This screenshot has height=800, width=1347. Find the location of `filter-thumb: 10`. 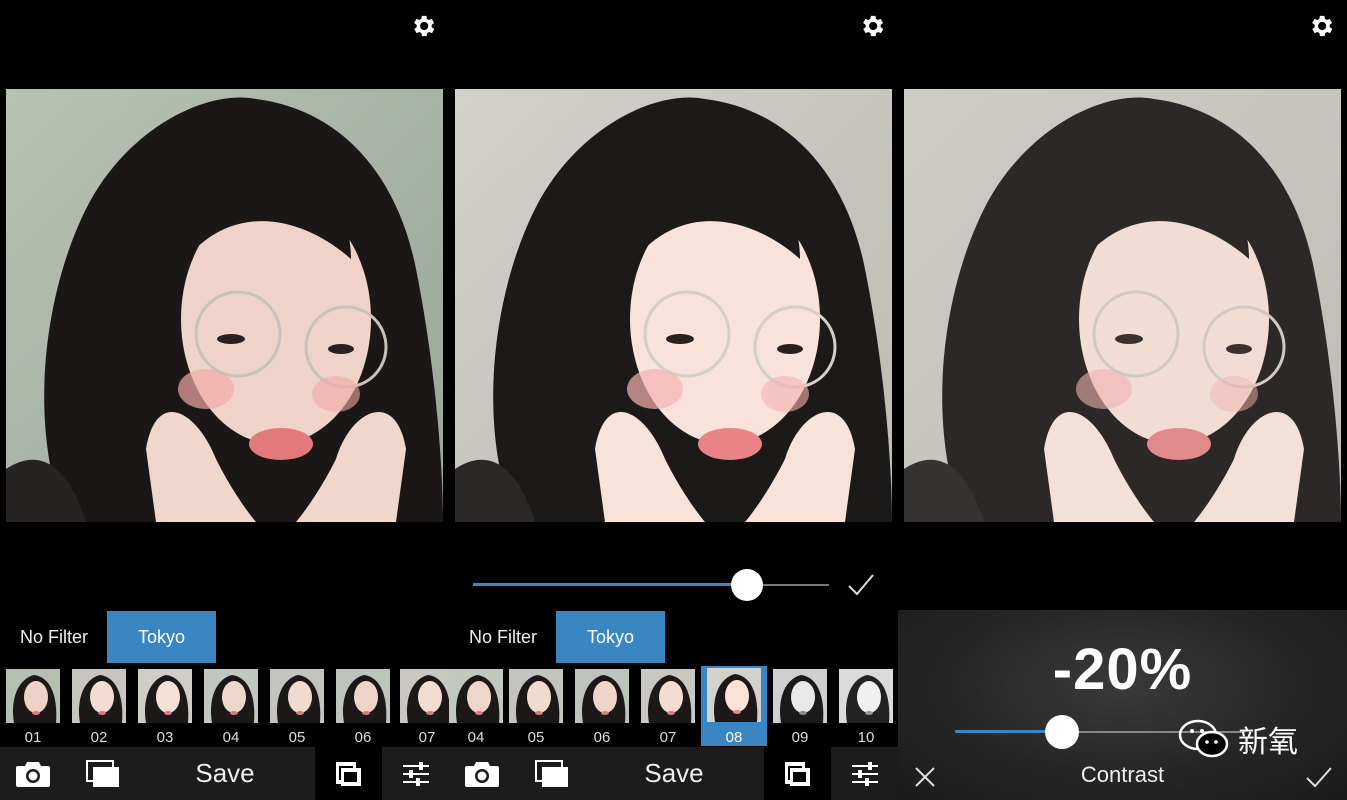

filter-thumb: 10 is located at coordinates (866, 706).